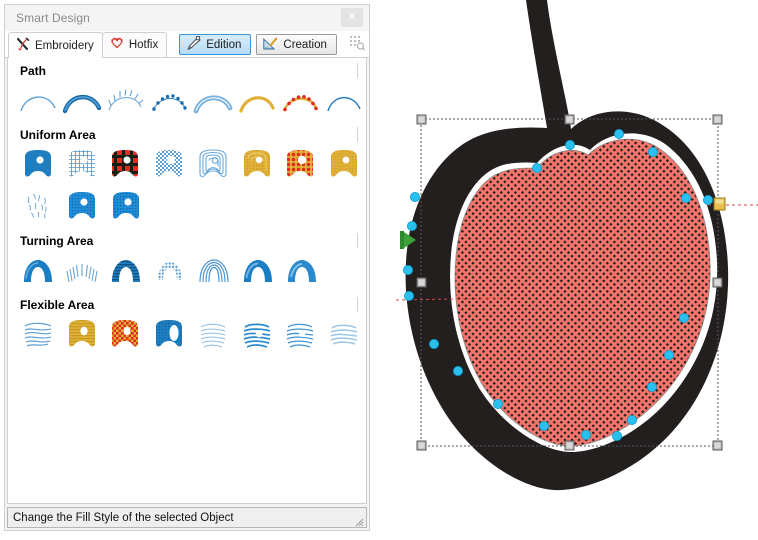 The height and width of the screenshot is (540, 758). I want to click on stitch-path-gold-satin, so click(257, 101).